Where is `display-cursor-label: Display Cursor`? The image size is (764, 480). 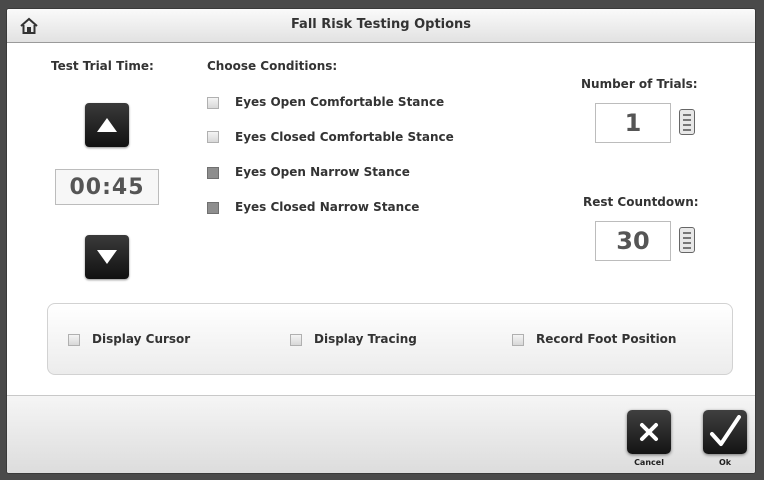
display-cursor-label: Display Cursor is located at coordinates (141, 339).